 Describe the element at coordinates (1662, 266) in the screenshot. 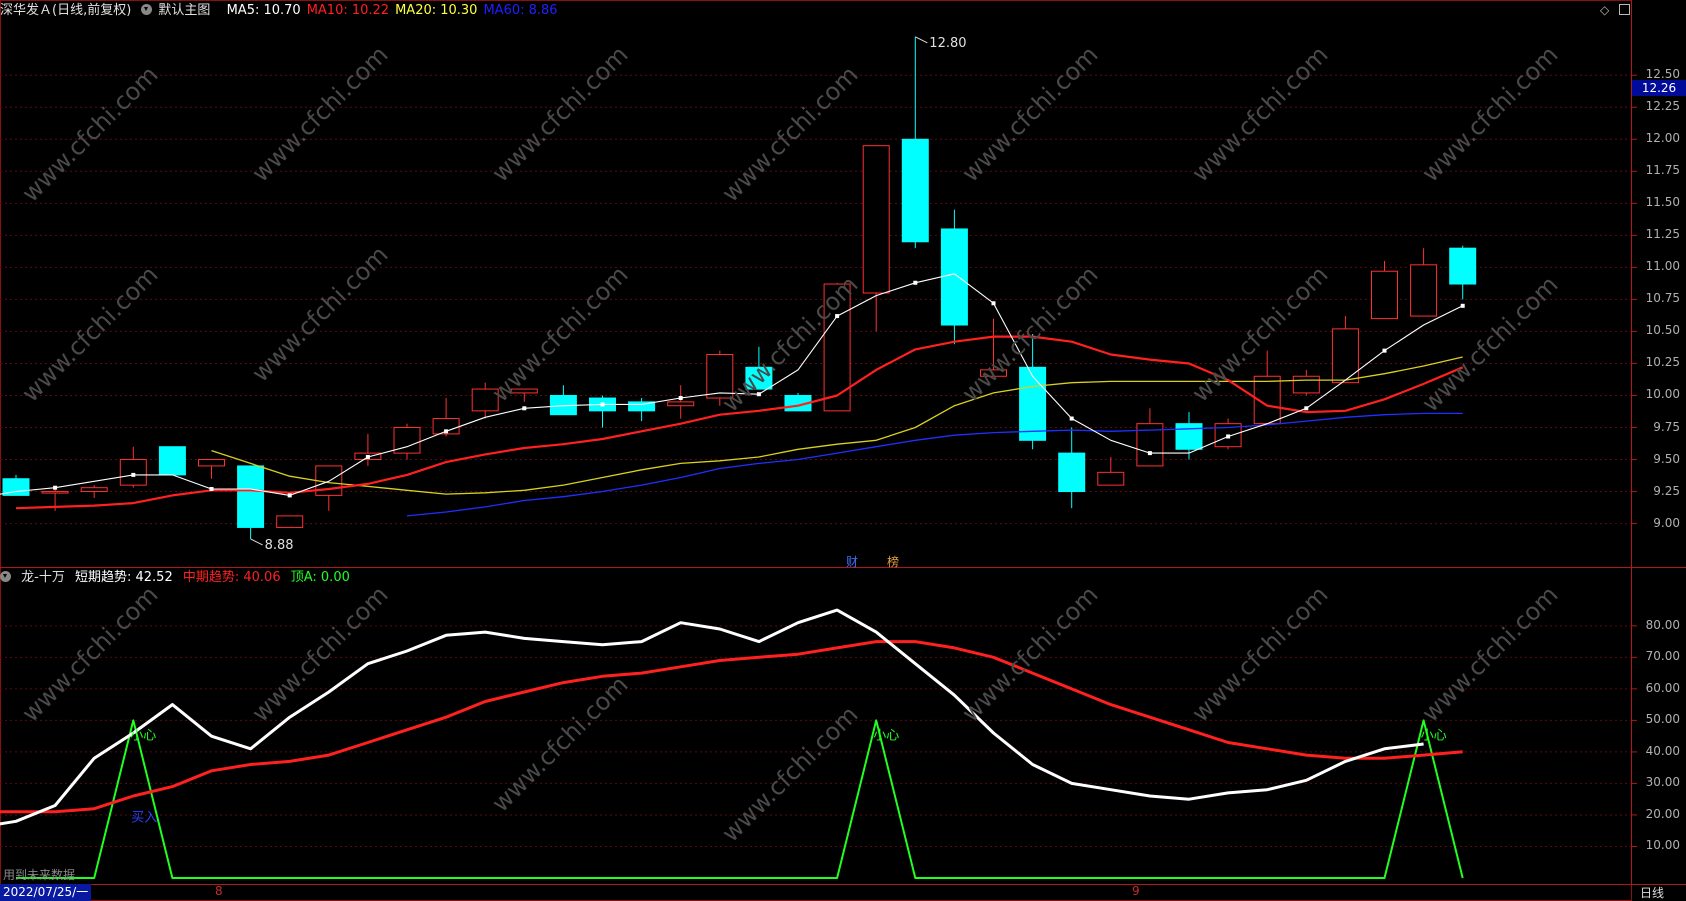

I see `price-tick-label: 11.00` at that location.